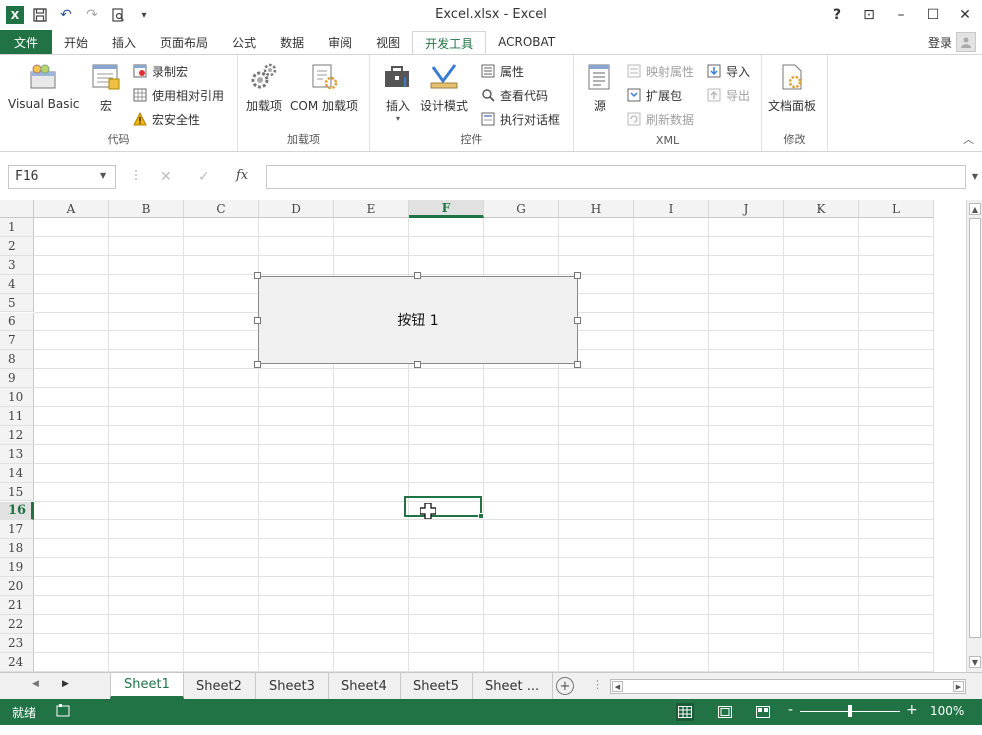  What do you see at coordinates (596, 209) in the screenshot?
I see `column-header: H` at bounding box center [596, 209].